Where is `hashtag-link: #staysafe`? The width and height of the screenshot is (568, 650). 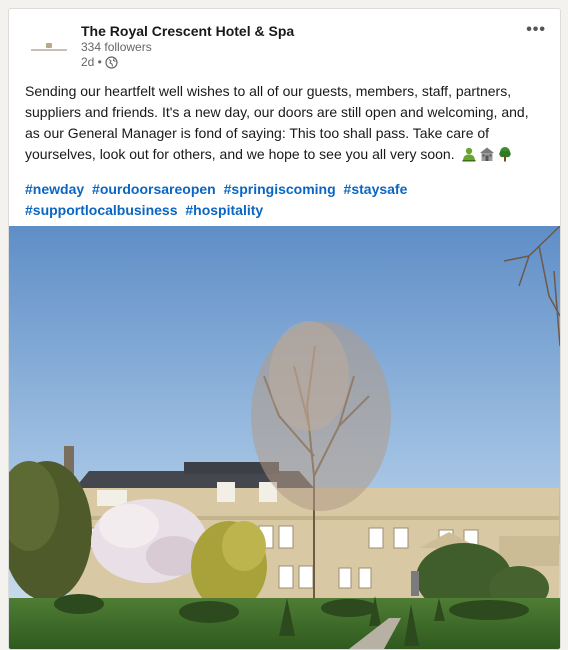 hashtag-link: #staysafe is located at coordinates (376, 189).